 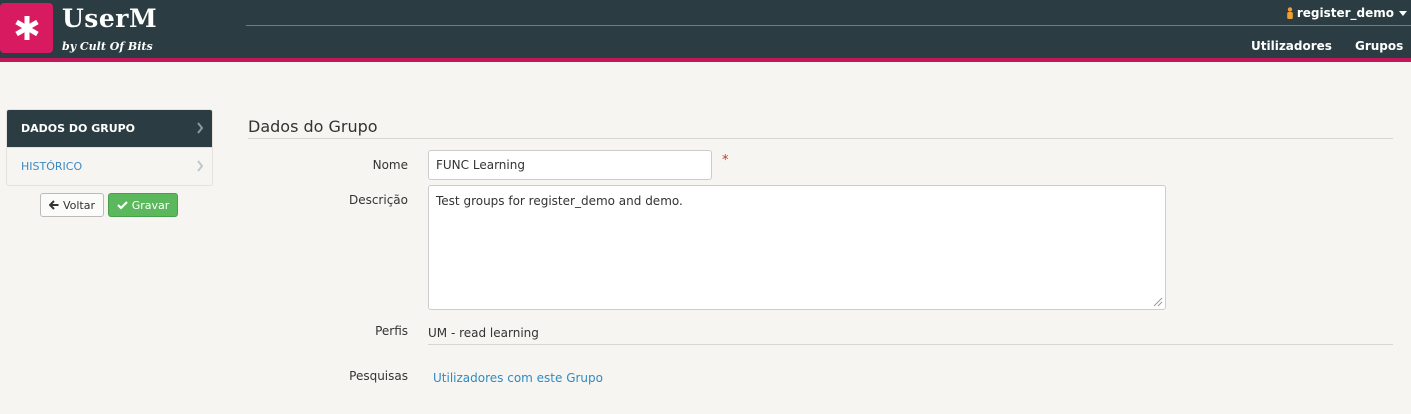 I want to click on user-menu: register_demo, so click(x=1346, y=13).